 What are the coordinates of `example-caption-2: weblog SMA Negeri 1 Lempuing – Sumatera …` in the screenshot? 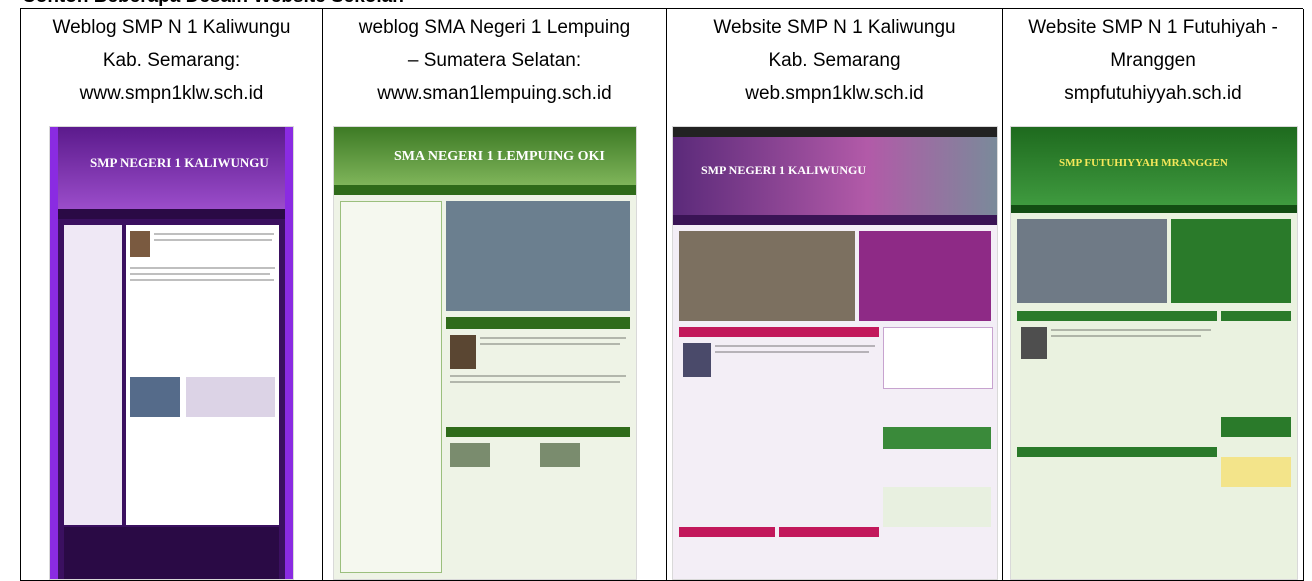 It's located at (494, 59).